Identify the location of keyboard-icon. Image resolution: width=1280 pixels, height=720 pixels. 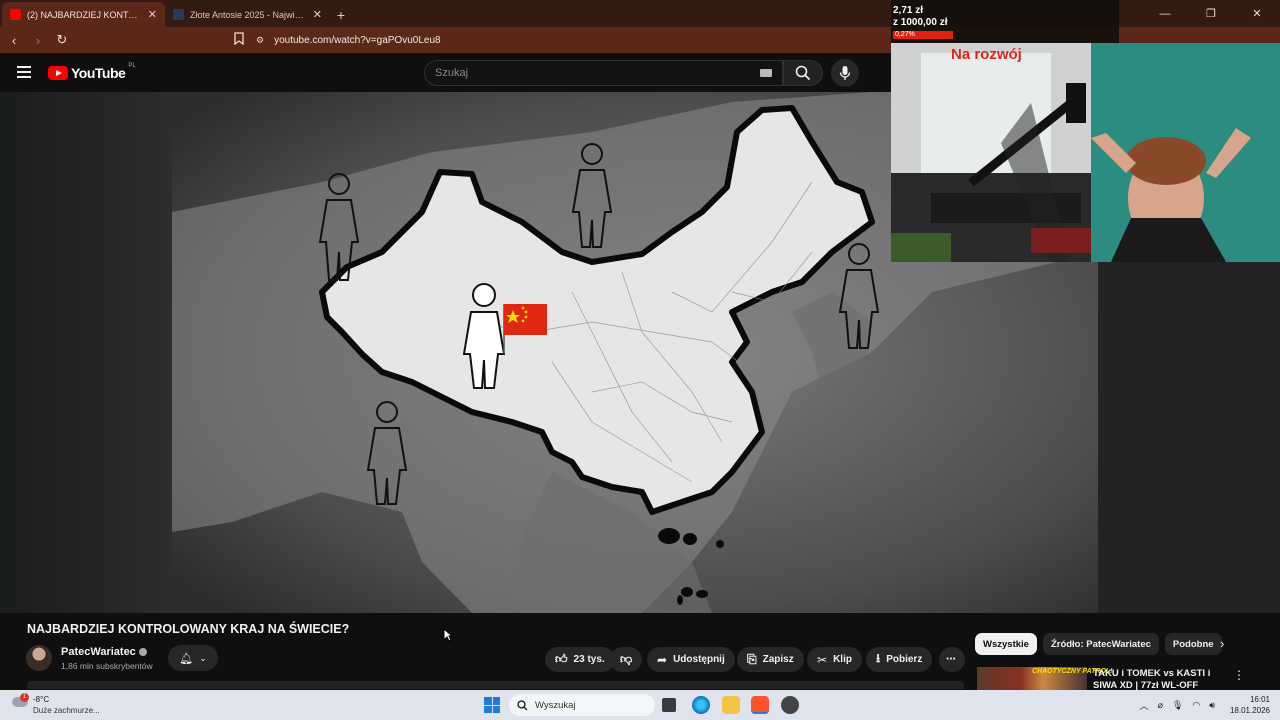
(766, 73).